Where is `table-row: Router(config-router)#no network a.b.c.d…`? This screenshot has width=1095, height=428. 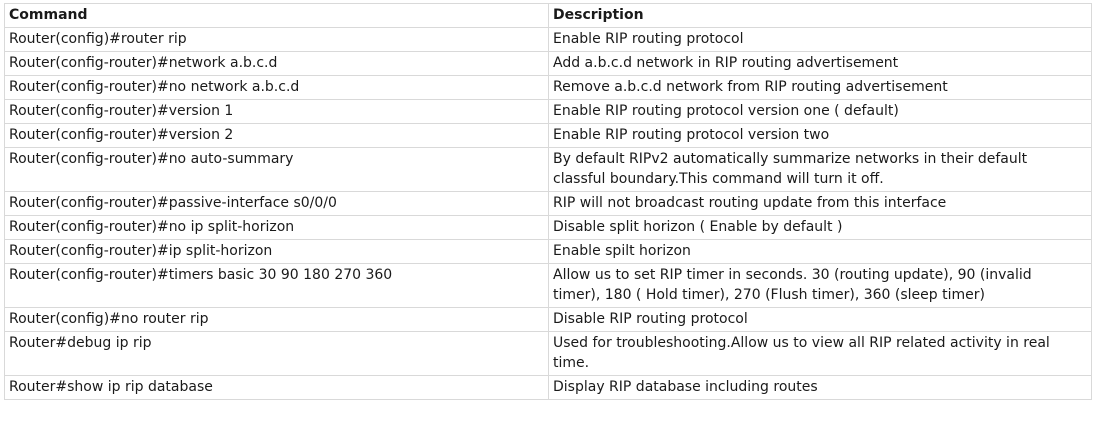
table-row: Router(config-router)#no network a.b.c.d… is located at coordinates (548, 87).